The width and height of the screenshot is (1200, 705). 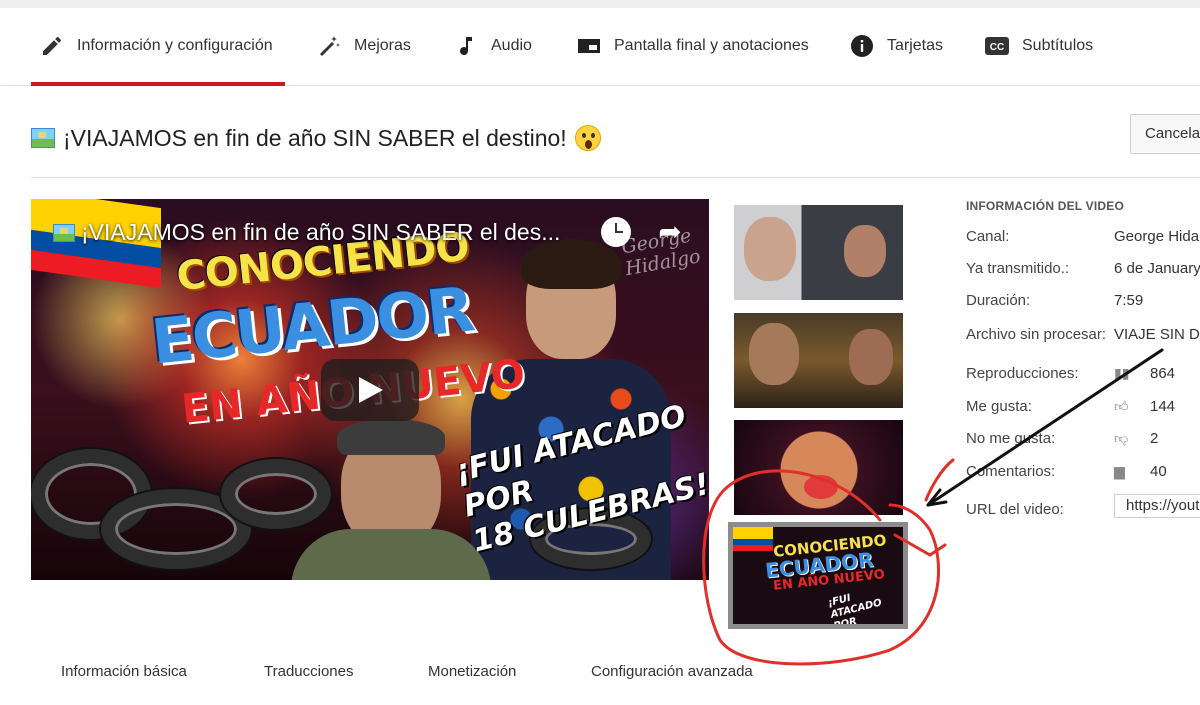 What do you see at coordinates (1129, 300) in the screenshot?
I see `duration-value: 7:59` at bounding box center [1129, 300].